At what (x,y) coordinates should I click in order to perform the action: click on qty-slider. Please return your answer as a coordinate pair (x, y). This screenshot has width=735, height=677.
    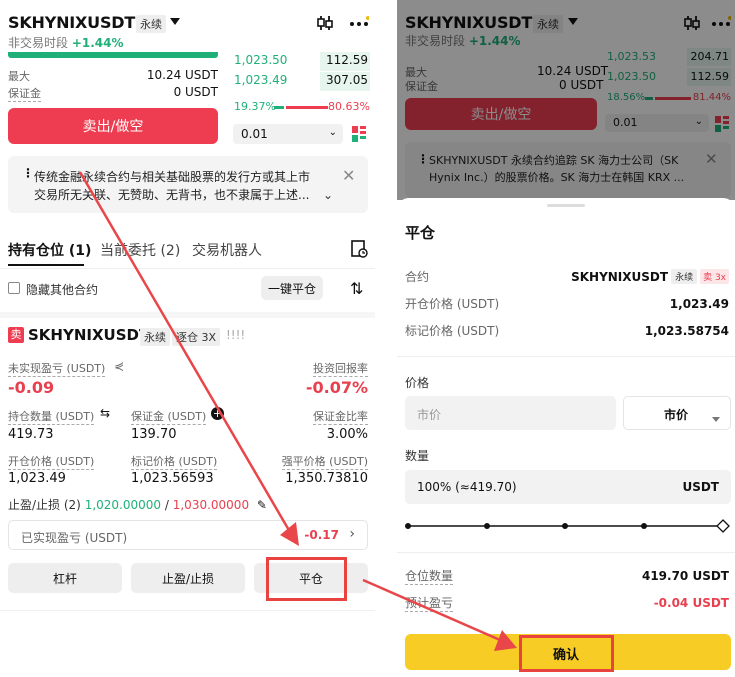
    Looking at the image, I should click on (568, 526).